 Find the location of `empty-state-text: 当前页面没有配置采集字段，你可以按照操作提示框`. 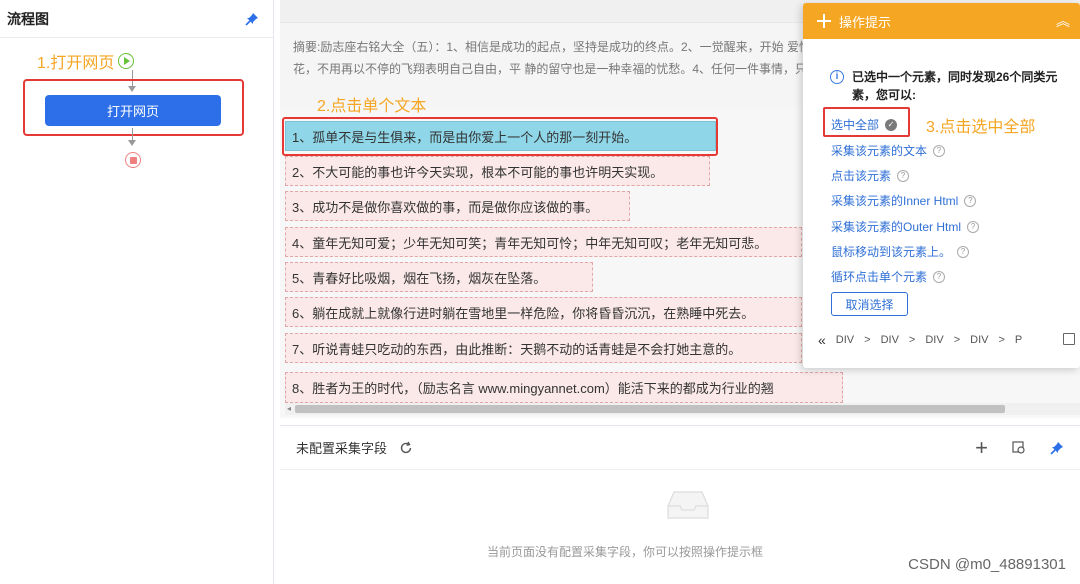

empty-state-text: 当前页面没有配置采集字段，你可以按照操作提示框 is located at coordinates (625, 552).